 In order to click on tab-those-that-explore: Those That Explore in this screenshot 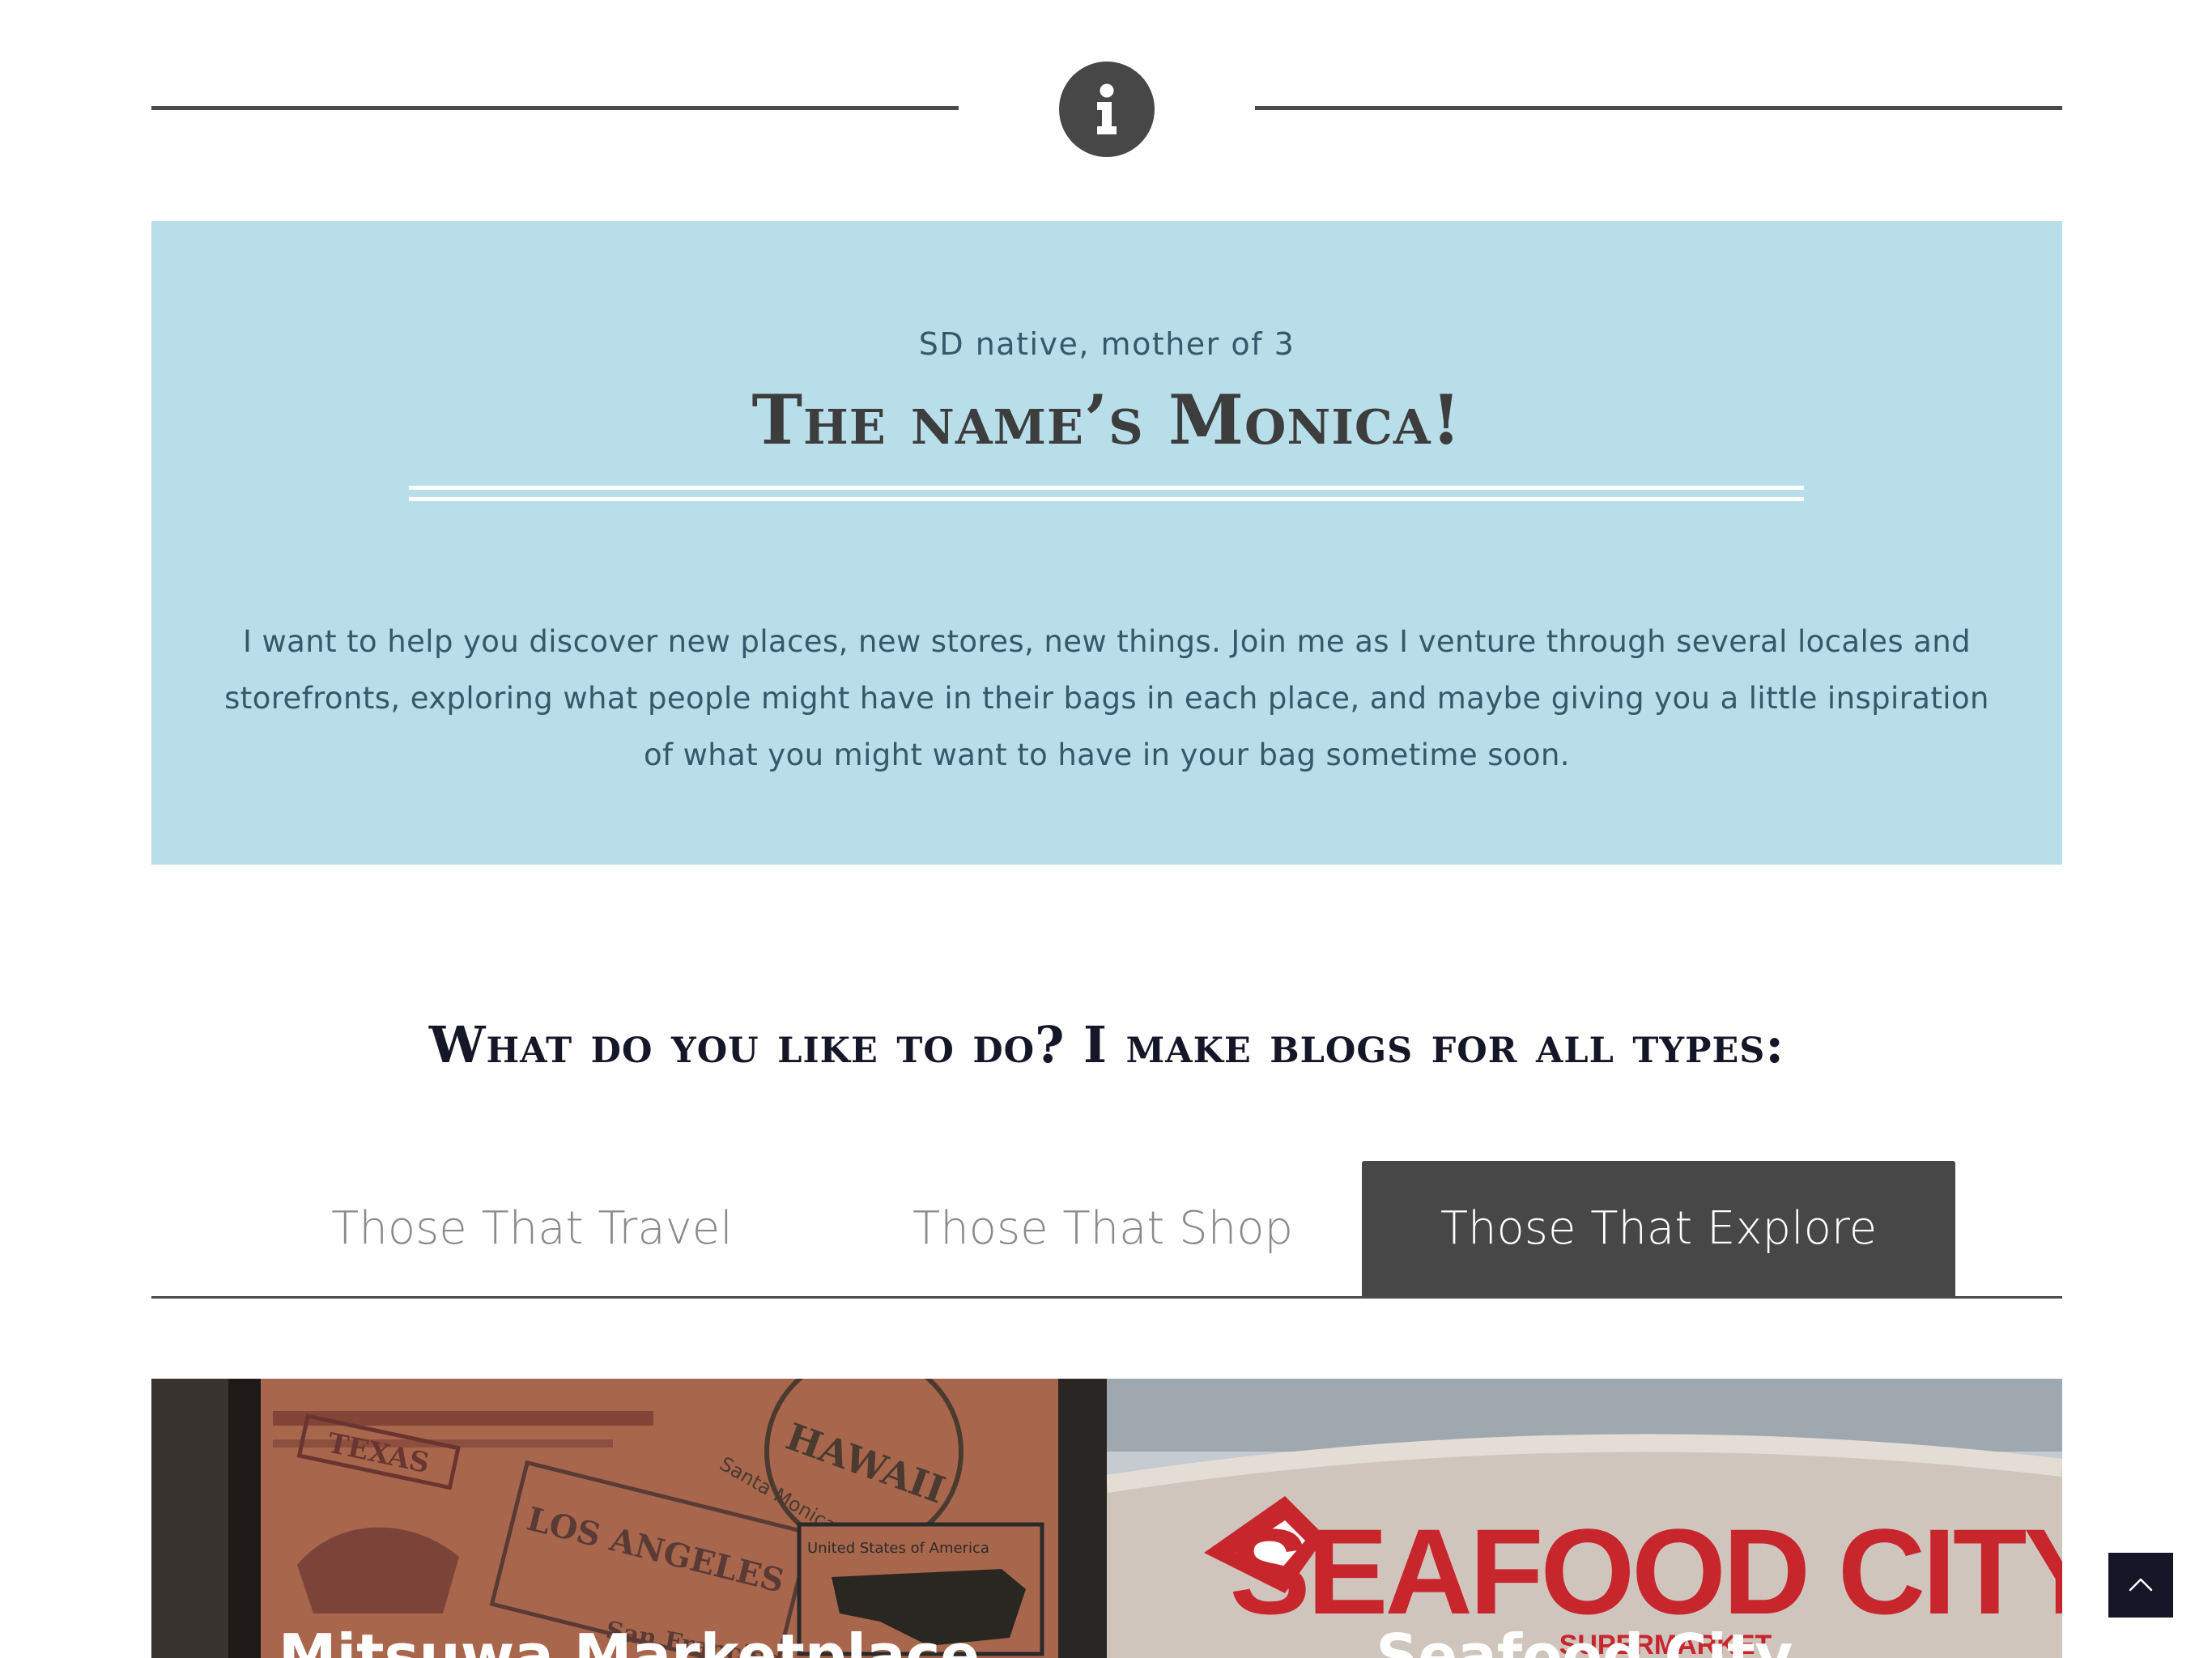, I will do `click(1659, 1228)`.